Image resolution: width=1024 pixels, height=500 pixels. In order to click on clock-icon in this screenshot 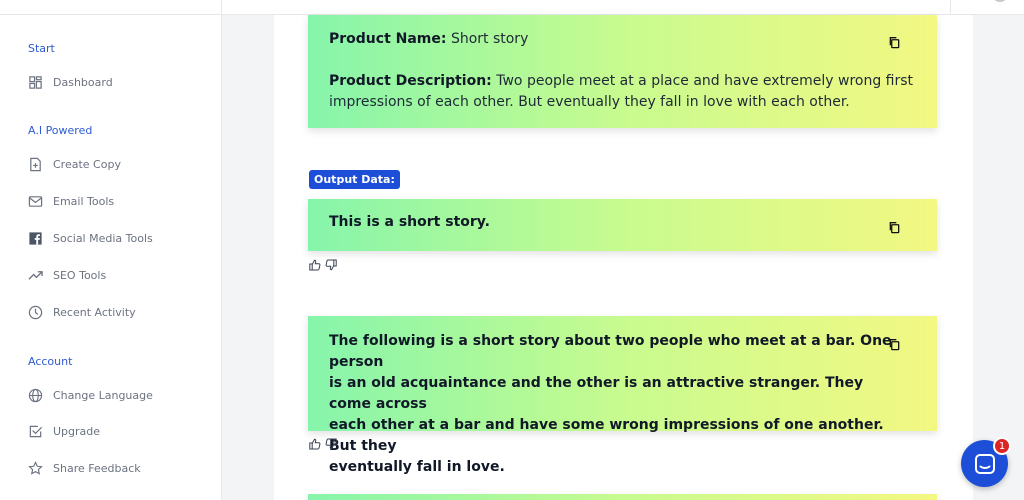, I will do `click(35, 312)`.